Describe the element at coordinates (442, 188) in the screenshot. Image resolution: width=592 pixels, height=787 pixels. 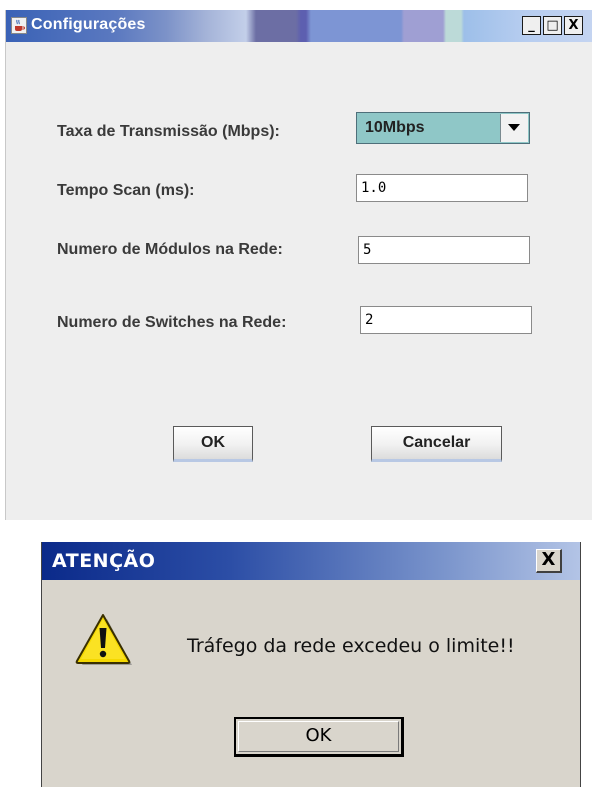
I see `tempo-scan-input: 1.0` at that location.